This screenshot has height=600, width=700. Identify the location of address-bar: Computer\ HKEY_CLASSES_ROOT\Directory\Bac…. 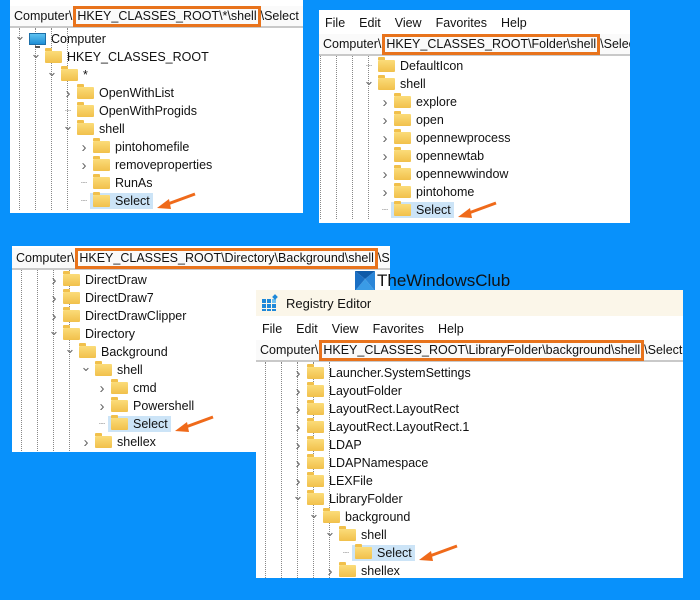
(201, 258).